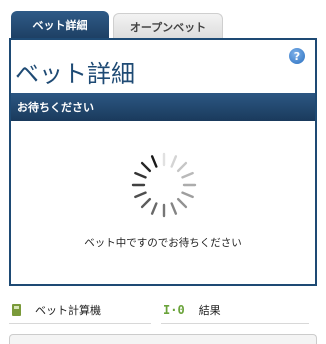  I want to click on results-icon: I·0, so click(174, 309).